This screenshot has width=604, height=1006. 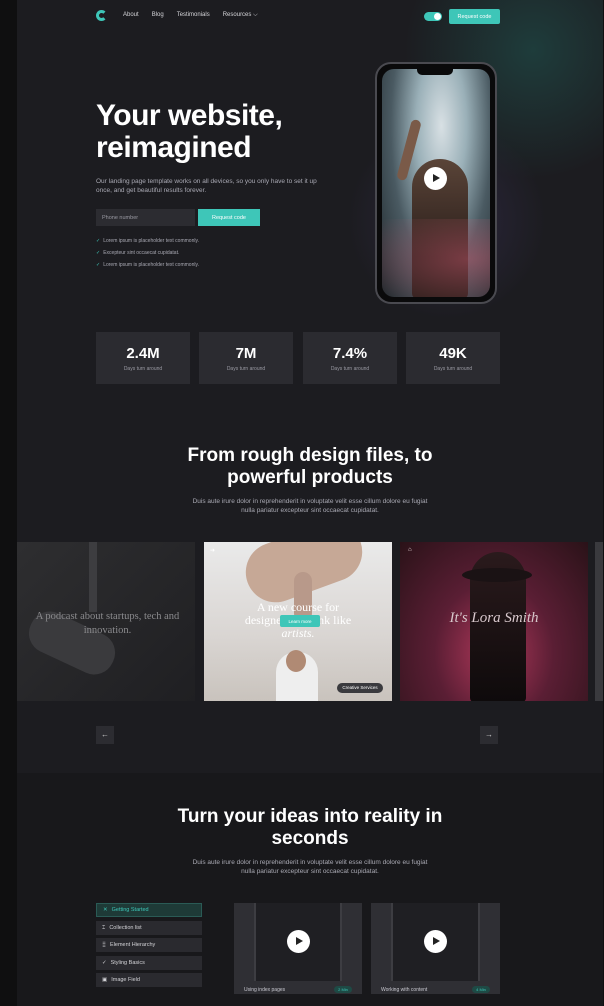 I want to click on main-nav: About Blog Testimonials Resources ⌵, so click(x=190, y=15).